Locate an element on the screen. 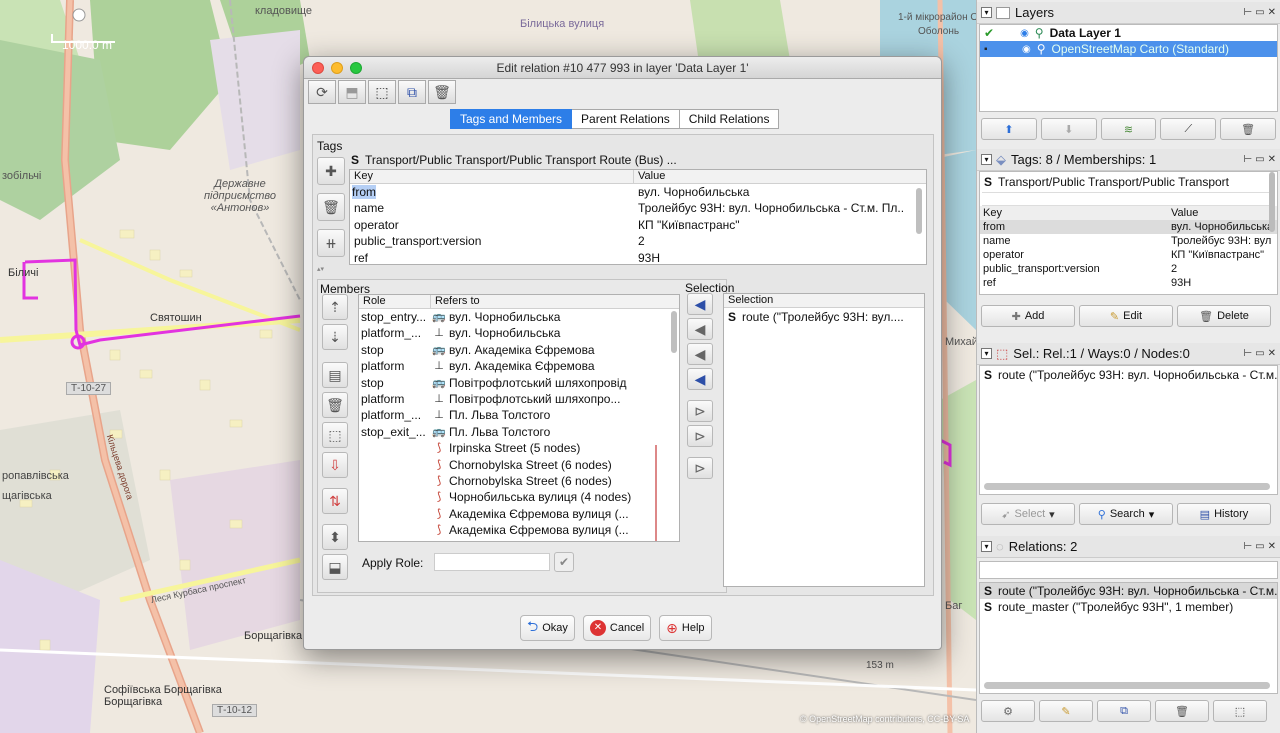  tag-key: public_transport:version is located at coordinates (492, 241).